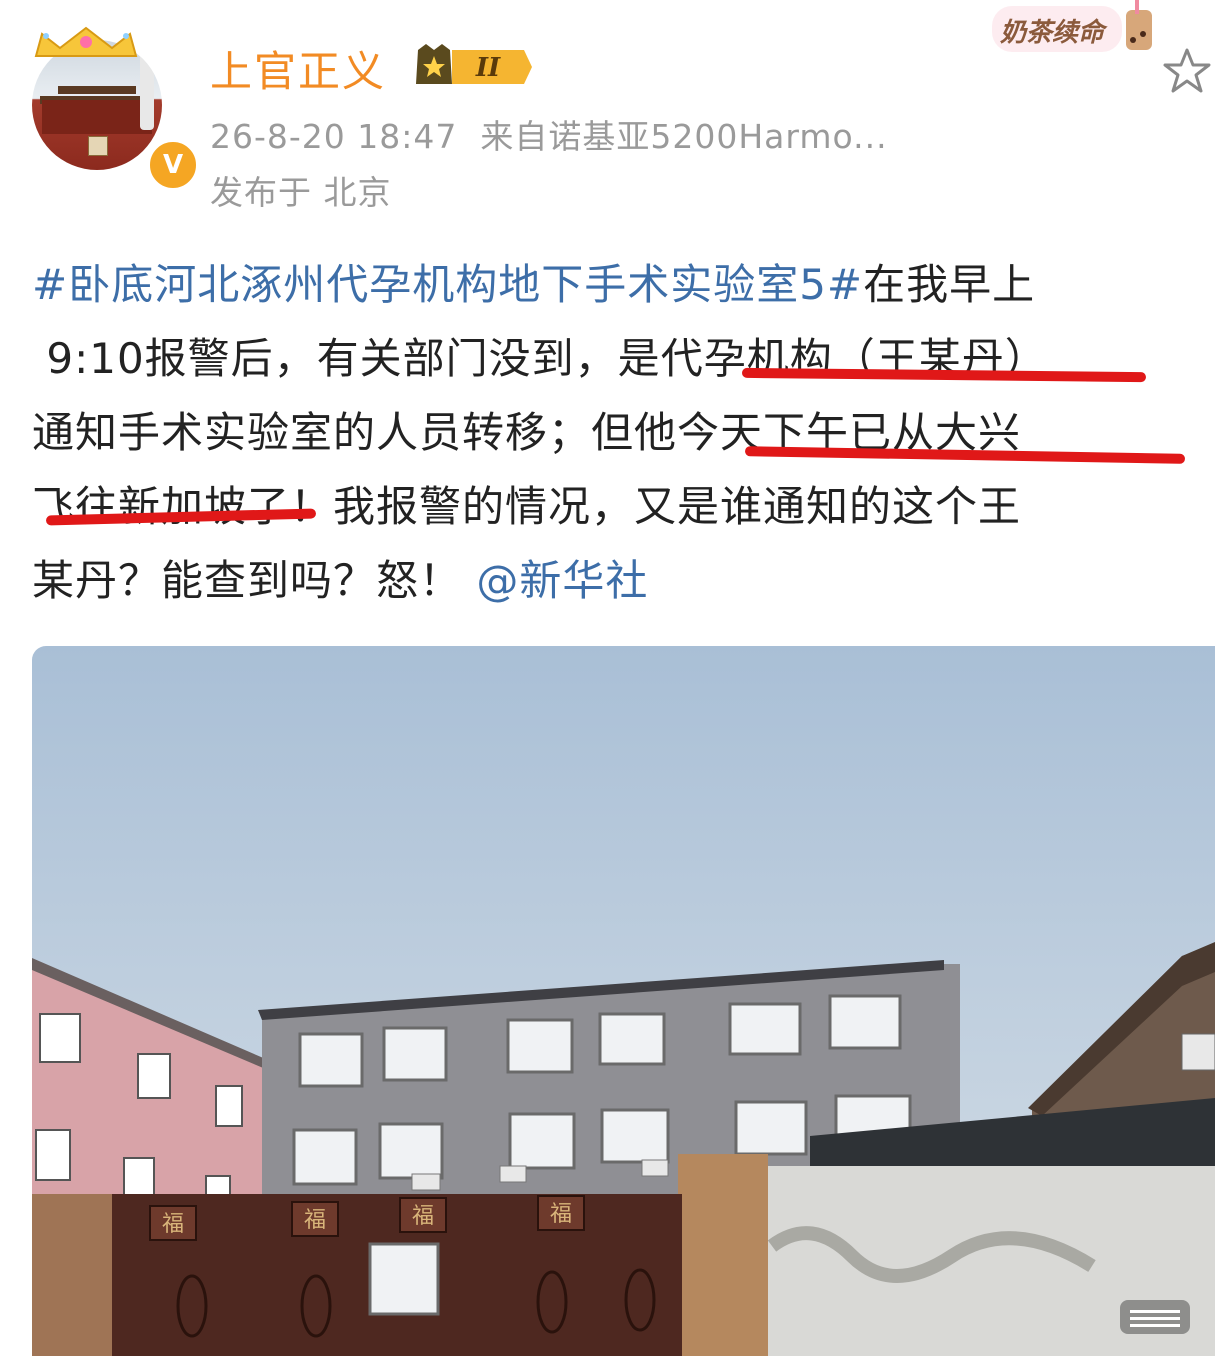 Image resolution: width=1215 pixels, height=1356 pixels. Describe the element at coordinates (949, 284) in the screenshot. I see `post-text-segment: 在我早上` at that location.